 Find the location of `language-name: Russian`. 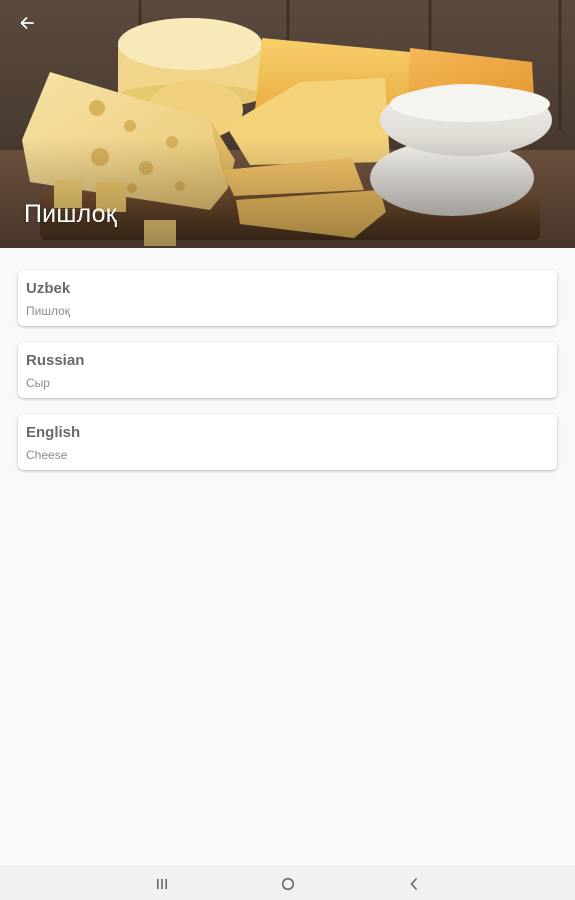

language-name: Russian is located at coordinates (55, 360).